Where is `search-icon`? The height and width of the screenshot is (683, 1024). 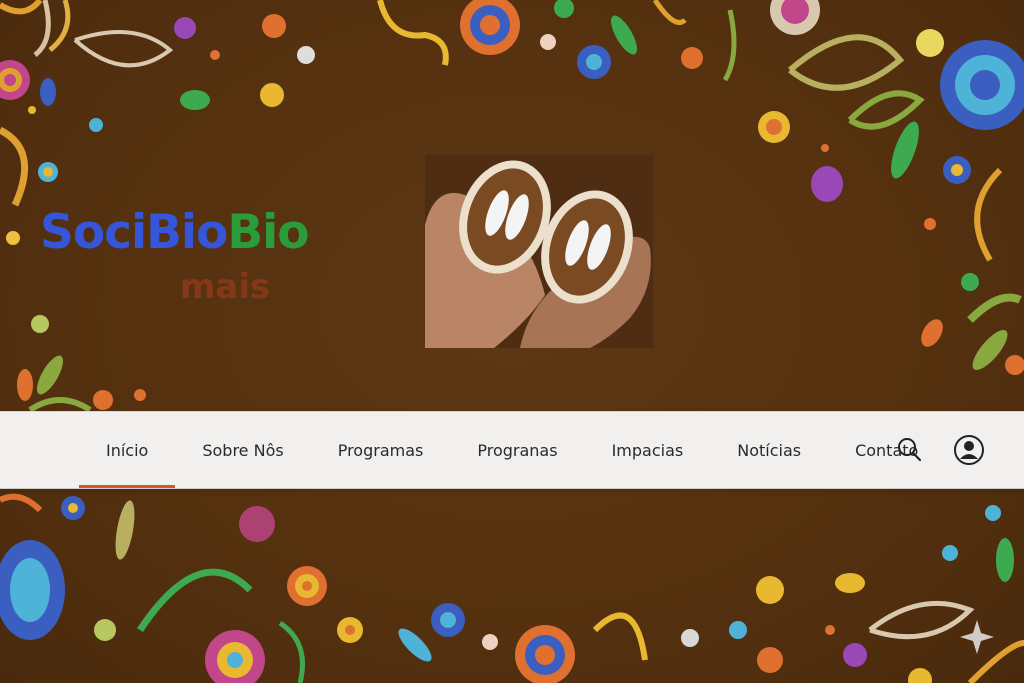
search-icon is located at coordinates (910, 450).